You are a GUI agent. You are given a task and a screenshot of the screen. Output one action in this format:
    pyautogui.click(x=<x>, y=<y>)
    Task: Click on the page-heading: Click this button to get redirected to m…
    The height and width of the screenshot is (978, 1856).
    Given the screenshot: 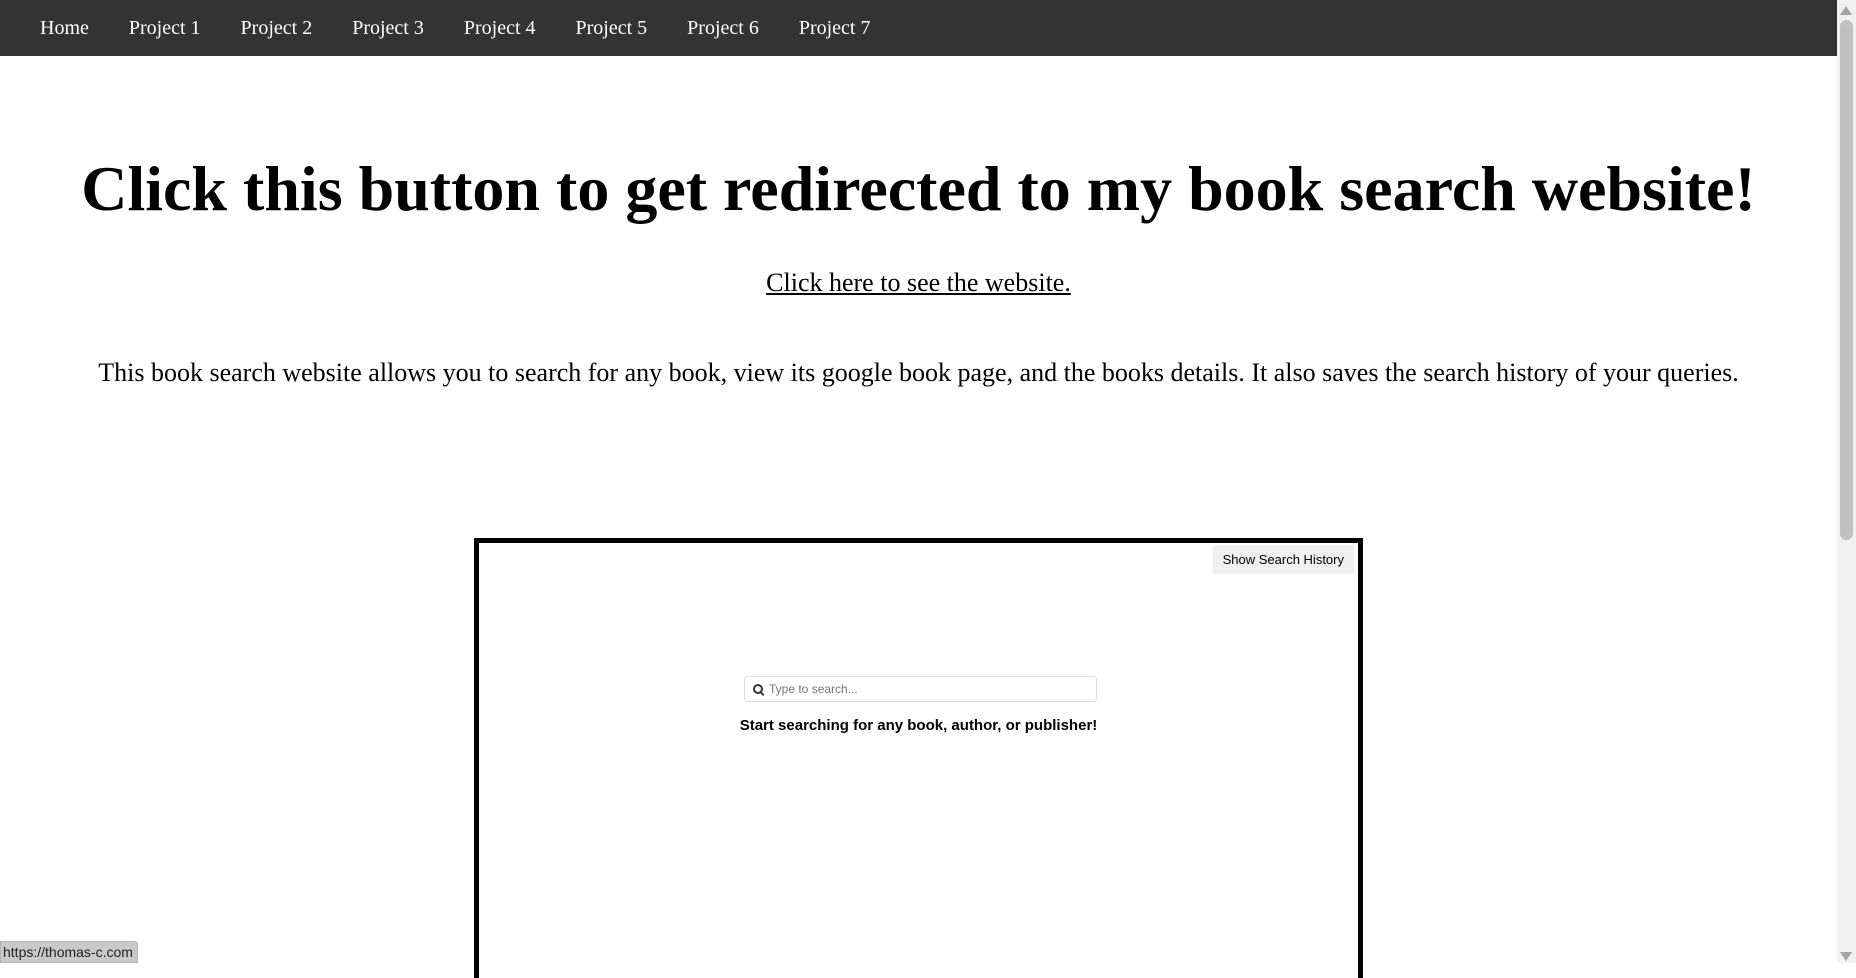 What is the action you would take?
    pyautogui.click(x=918, y=188)
    